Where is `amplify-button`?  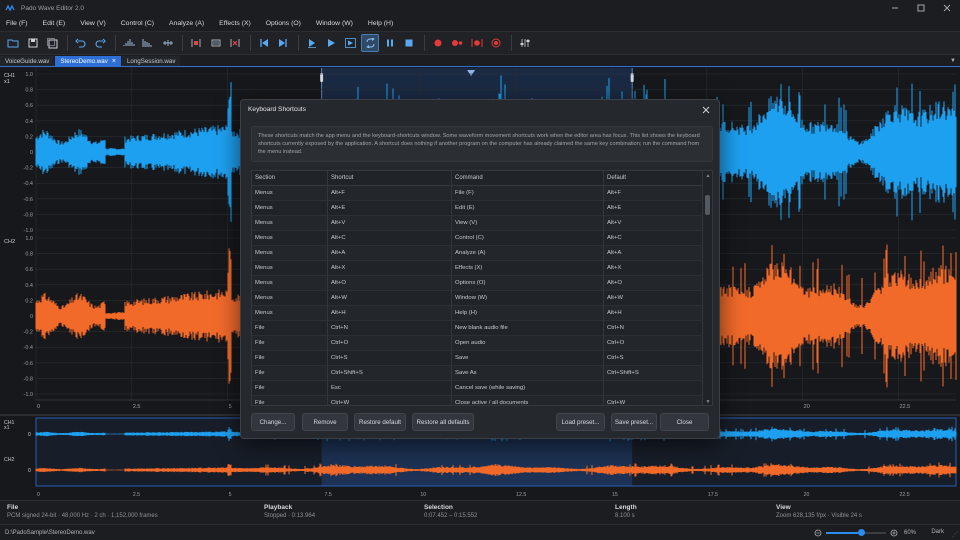
amplify-button is located at coordinates (129, 43).